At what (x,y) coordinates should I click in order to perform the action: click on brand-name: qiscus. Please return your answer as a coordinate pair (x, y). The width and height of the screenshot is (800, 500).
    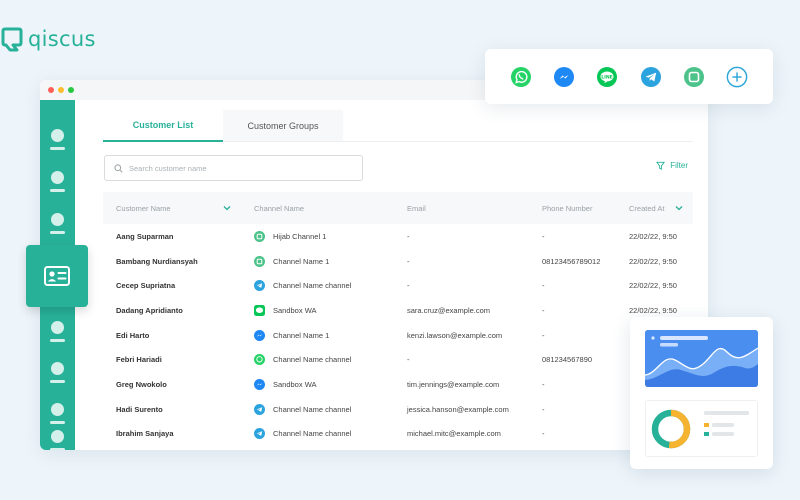
    Looking at the image, I should click on (62, 39).